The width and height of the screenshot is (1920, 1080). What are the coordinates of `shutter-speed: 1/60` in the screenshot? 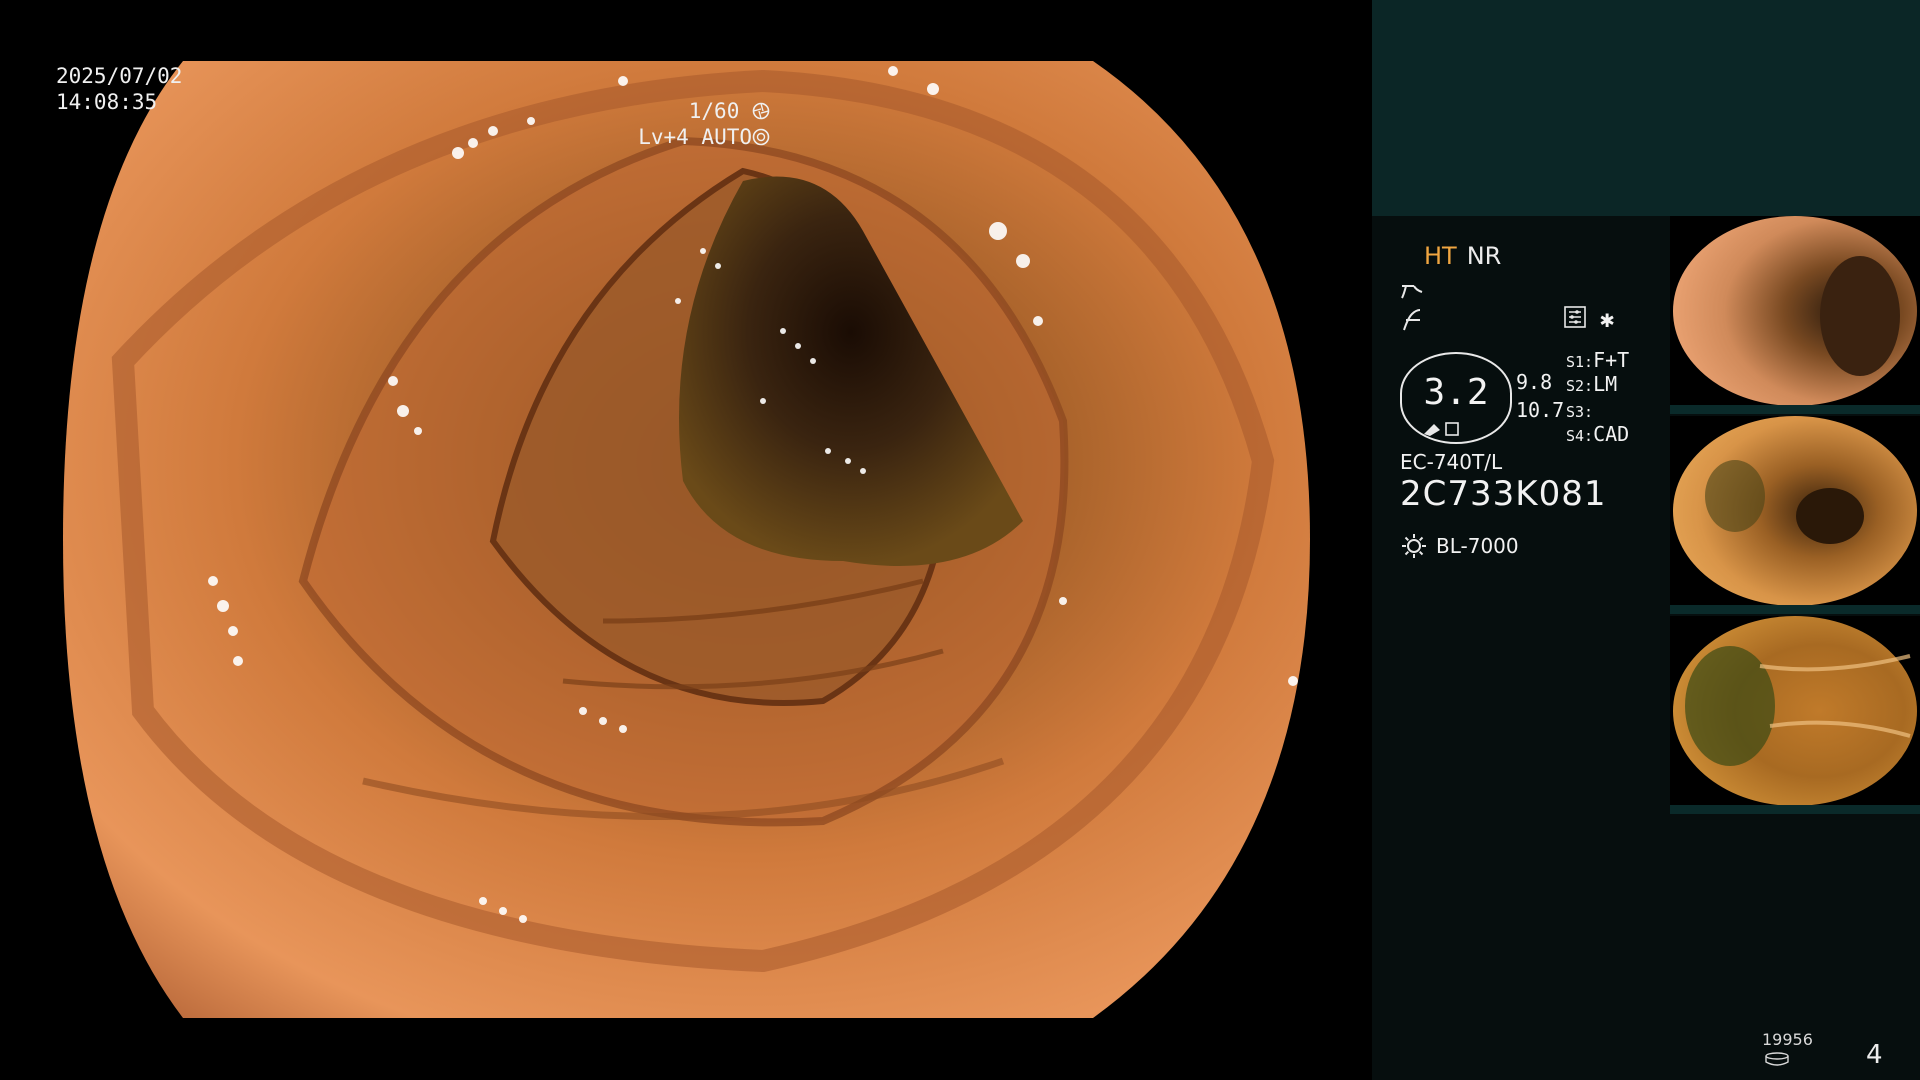 It's located at (714, 111).